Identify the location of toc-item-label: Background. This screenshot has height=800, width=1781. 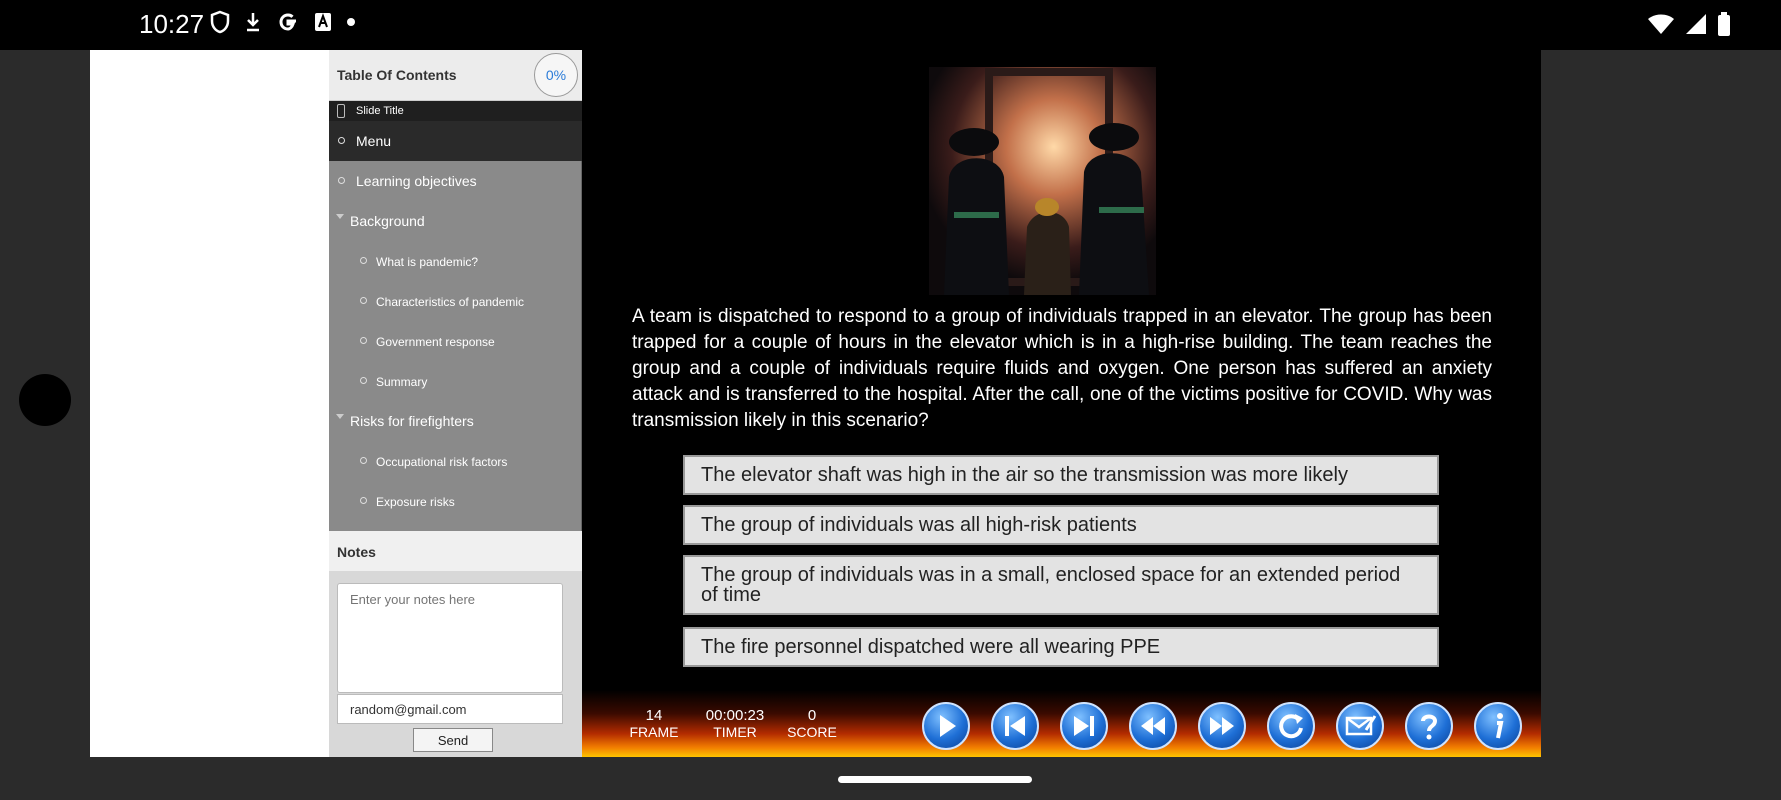
(387, 221).